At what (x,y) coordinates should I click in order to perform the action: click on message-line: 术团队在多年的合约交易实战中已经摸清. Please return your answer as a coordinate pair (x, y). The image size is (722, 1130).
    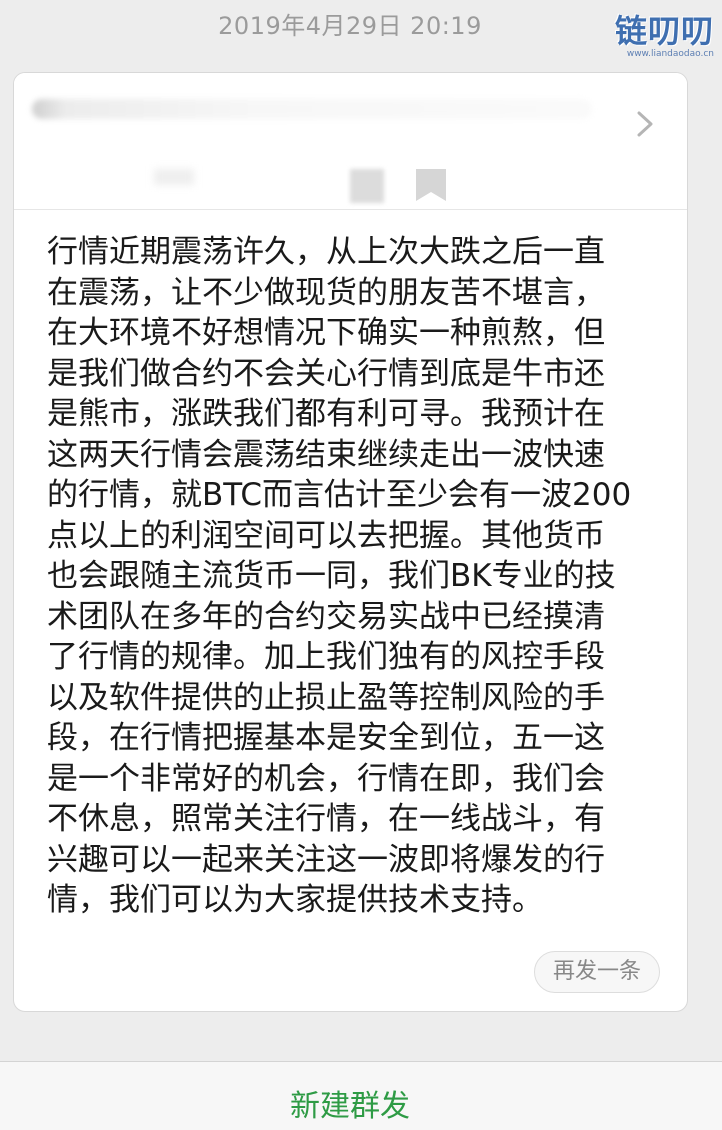
    Looking at the image, I should click on (326, 616).